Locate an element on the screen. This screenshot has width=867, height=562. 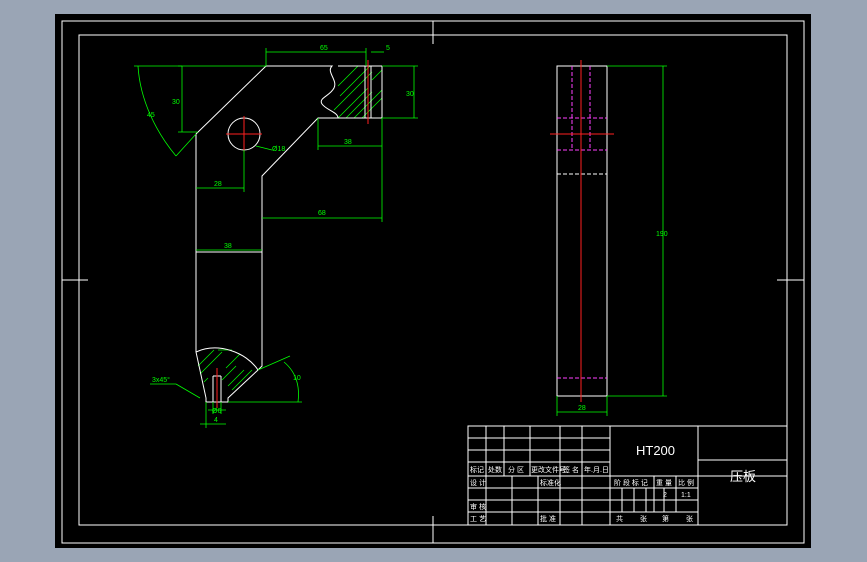
tb-approve: 批 准 is located at coordinates (548, 518).